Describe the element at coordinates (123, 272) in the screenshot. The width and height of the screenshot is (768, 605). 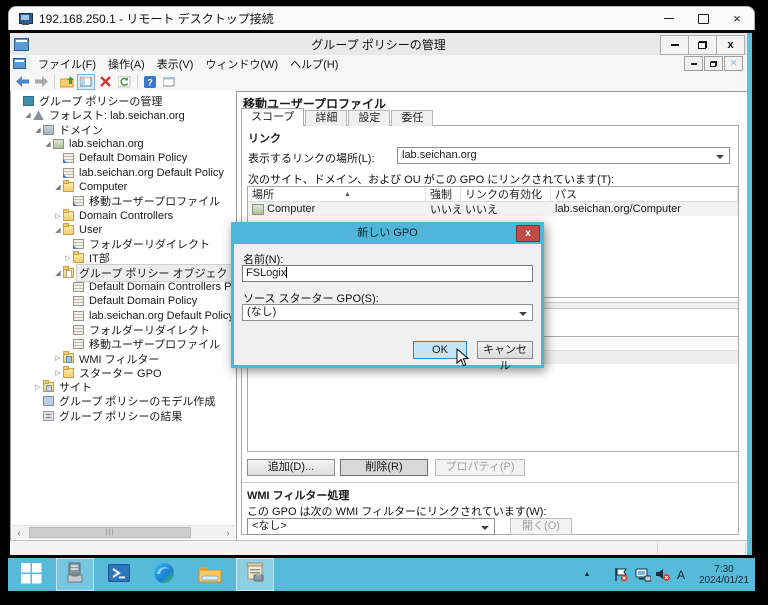
I see `tree-item: ◢ グループ ポリシー オブジェクト` at that location.